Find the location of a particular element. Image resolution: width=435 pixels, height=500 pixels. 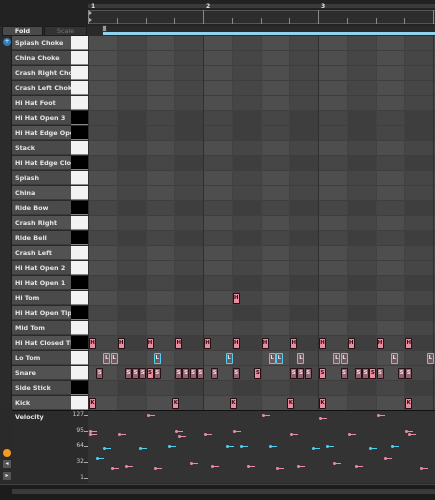

pitch-label-hi-hat-edge-open: Hi Hat Edge Open is located at coordinates (45, 133).